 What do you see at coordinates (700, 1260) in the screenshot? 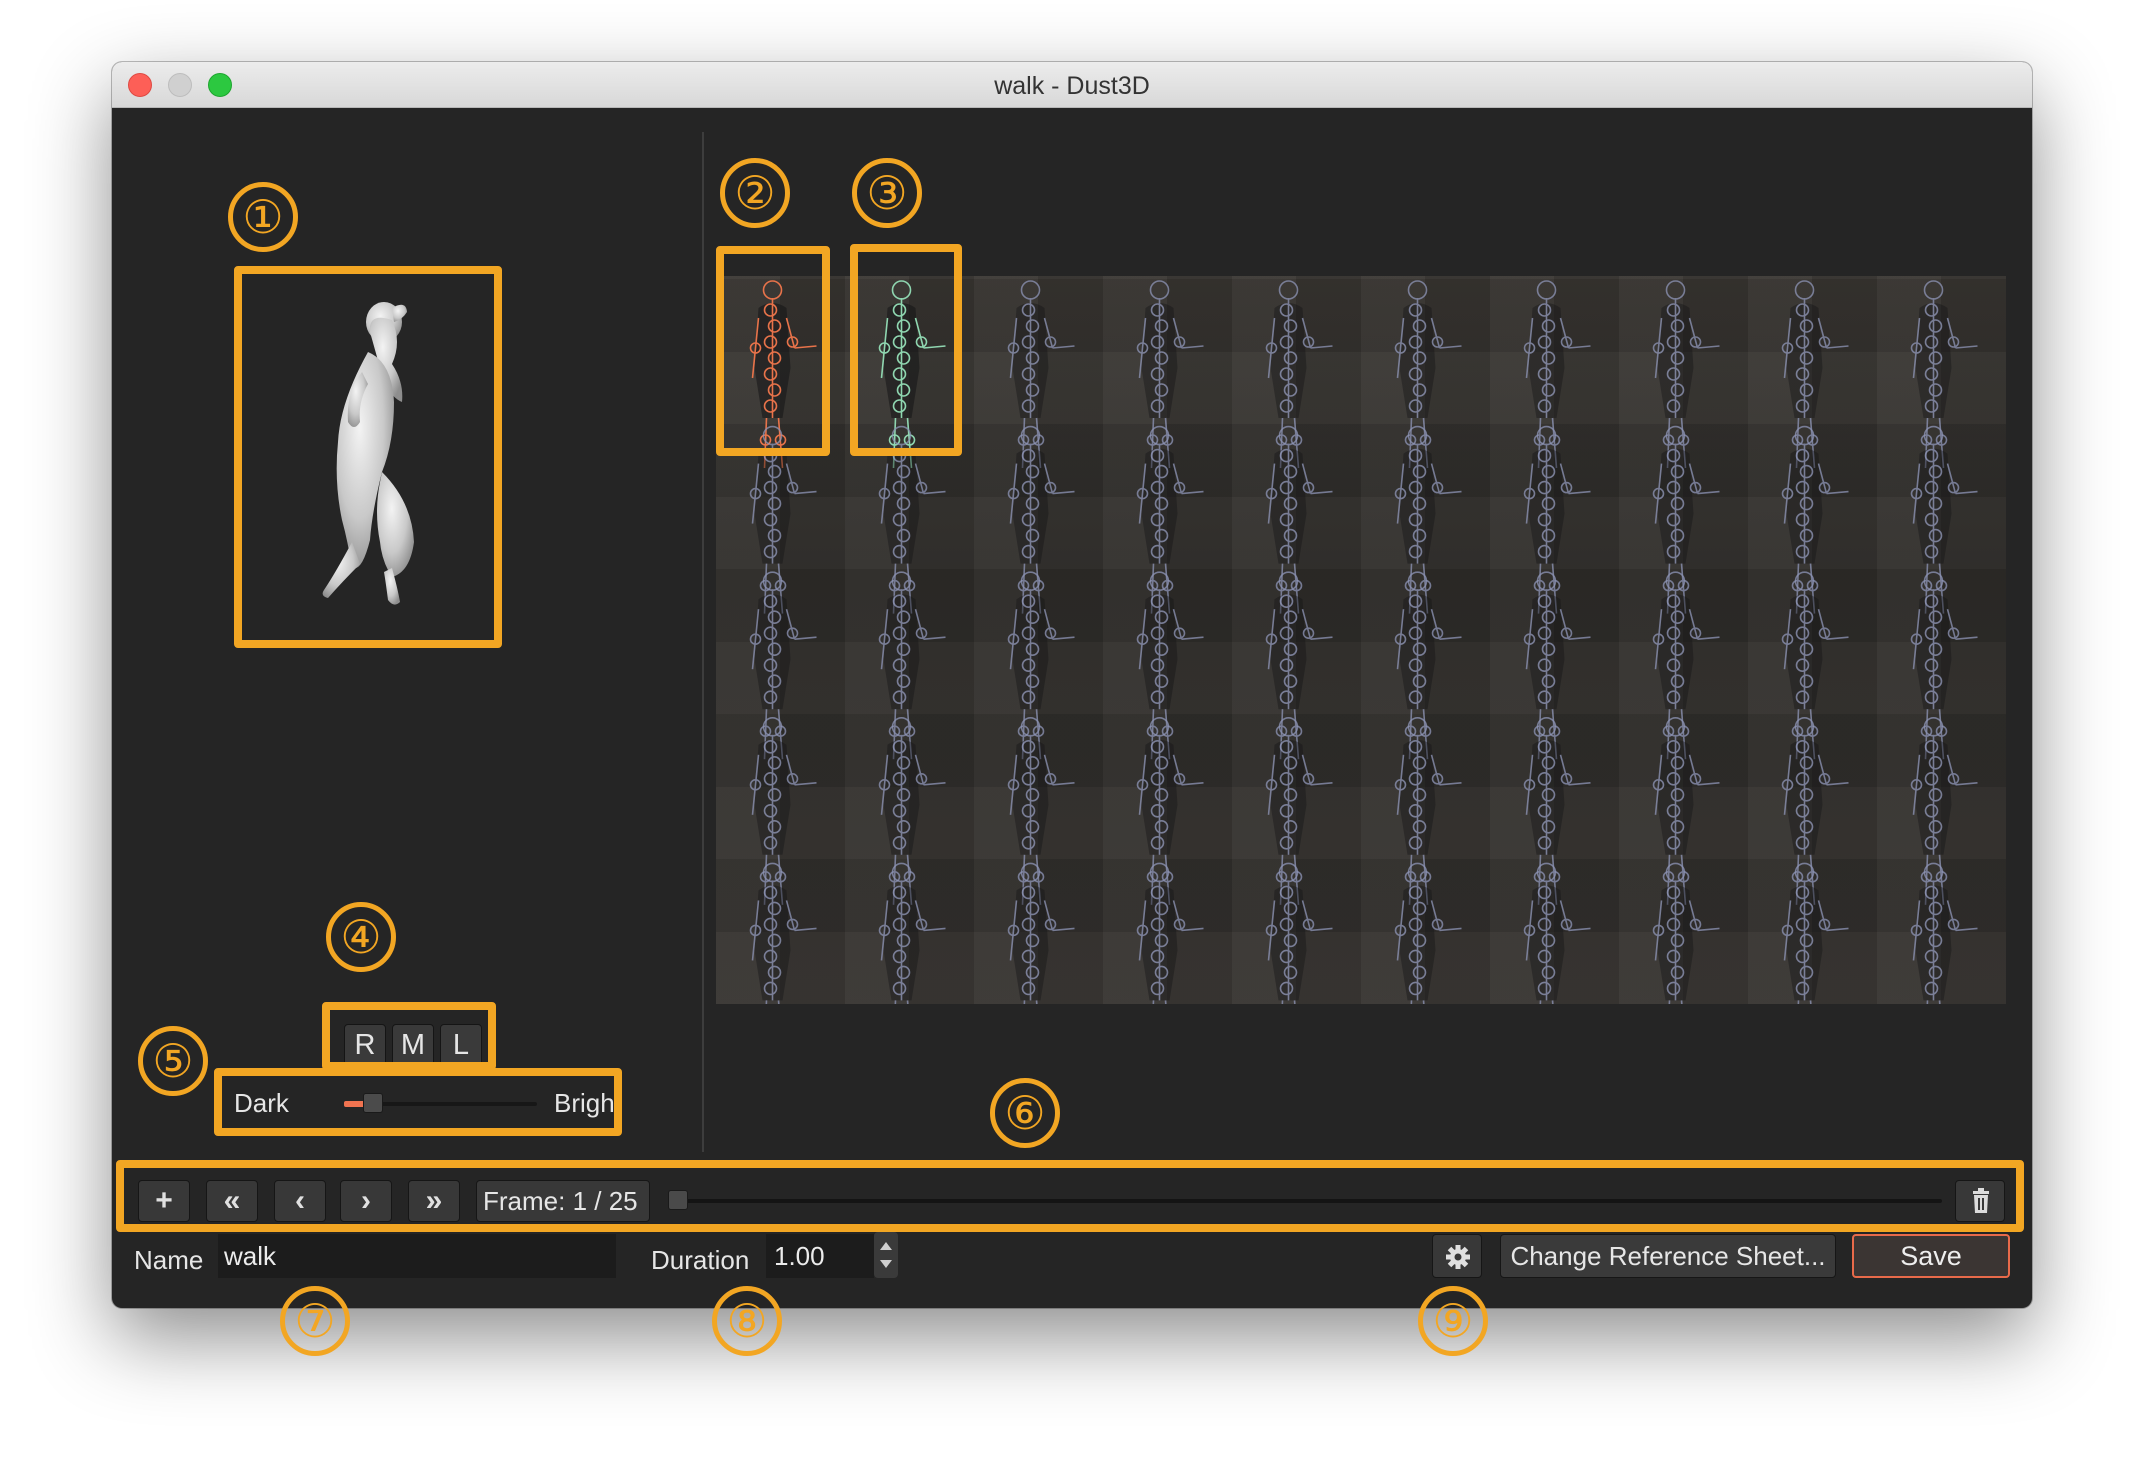
I see `duration-label: Duration` at bounding box center [700, 1260].